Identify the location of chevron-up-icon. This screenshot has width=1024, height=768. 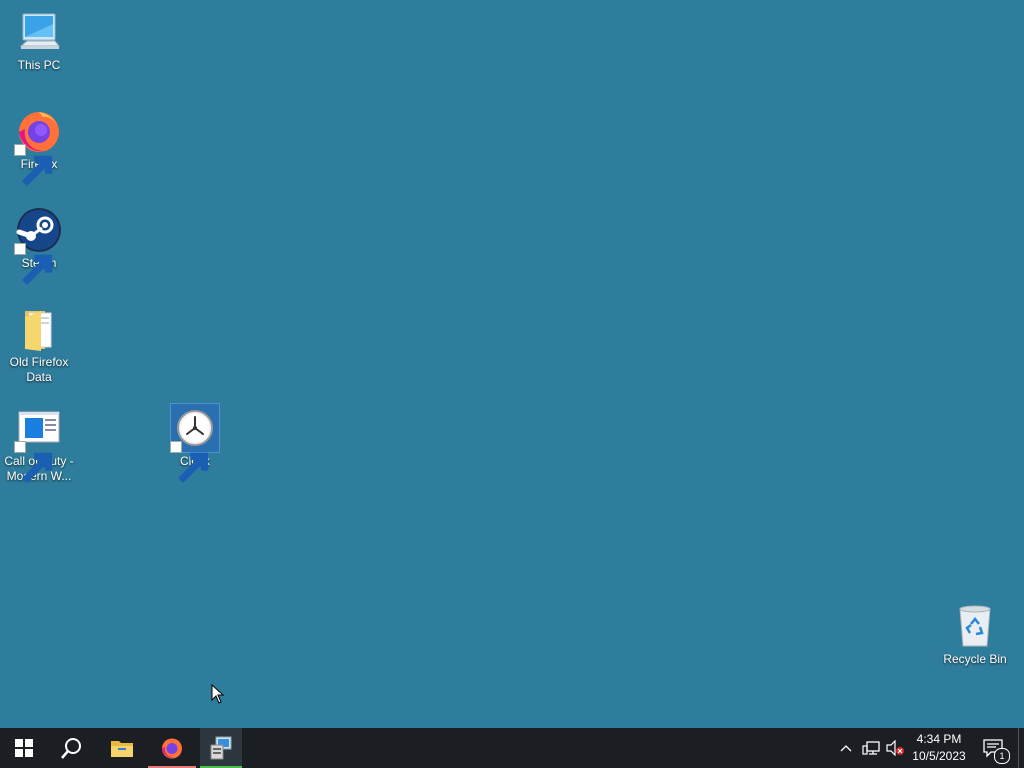
(846, 748).